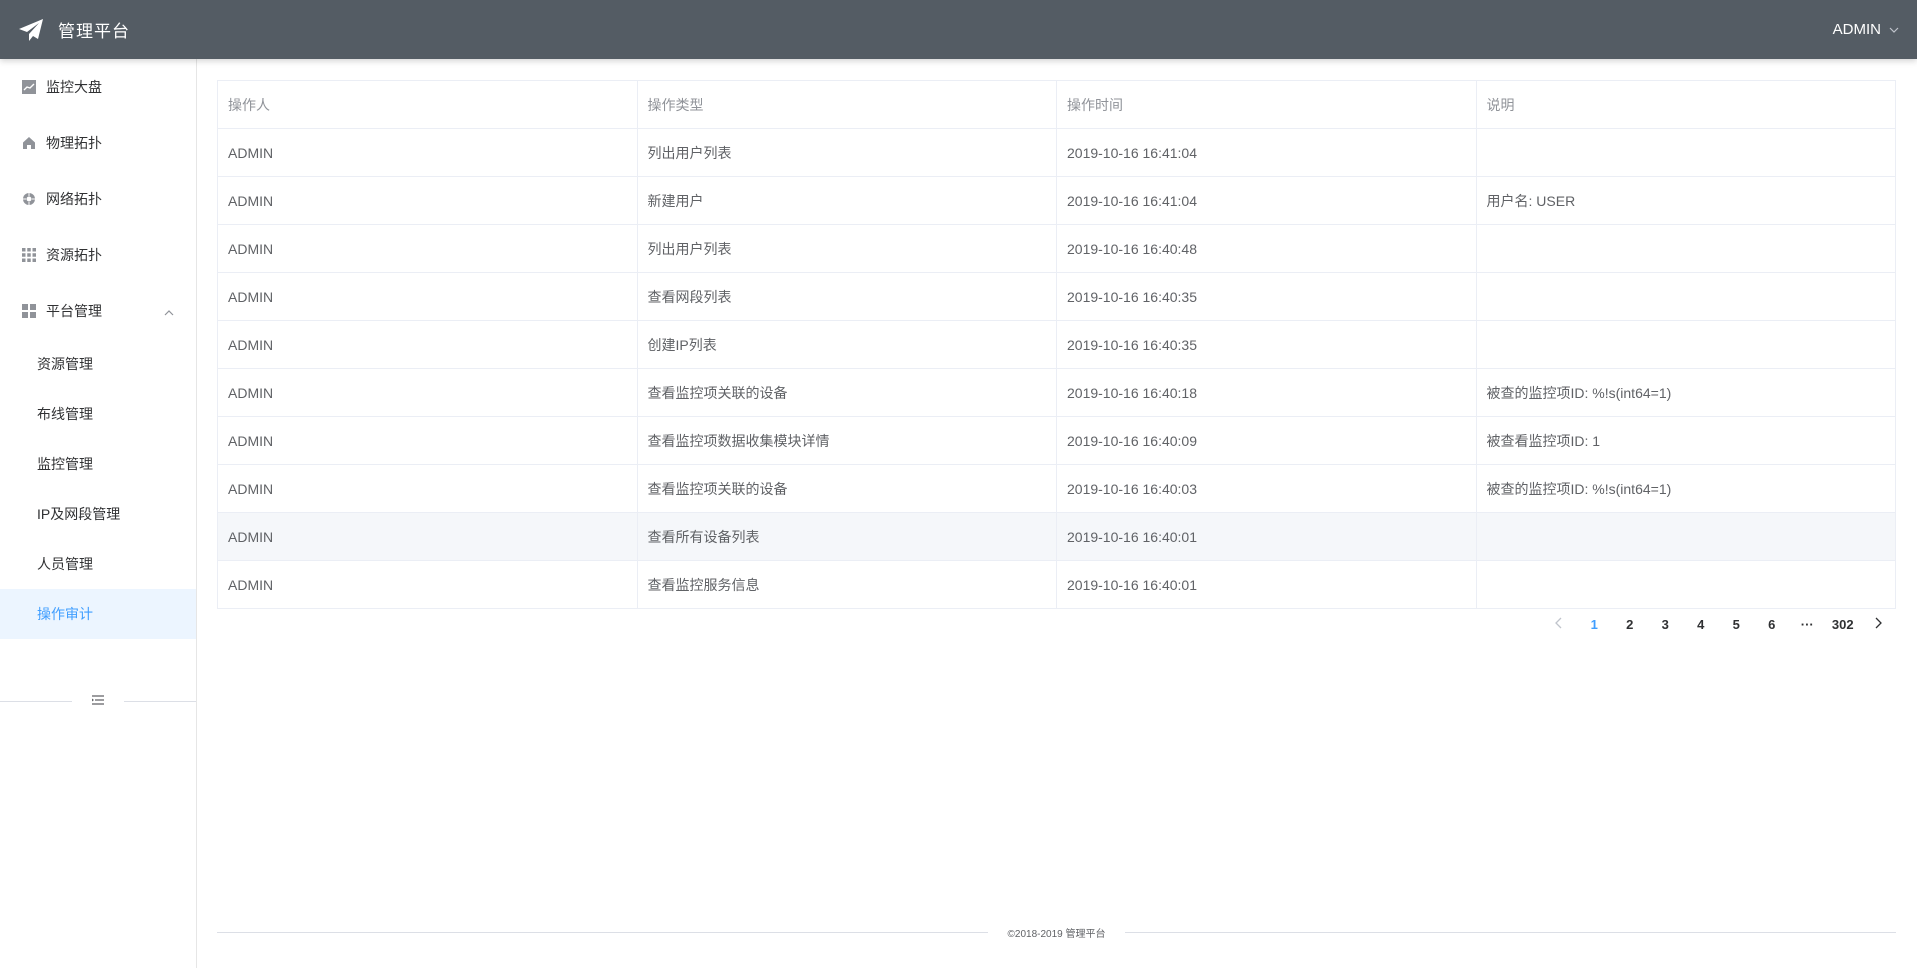  What do you see at coordinates (846, 104) in the screenshot?
I see `column-header-operation-type: 操作类型` at bounding box center [846, 104].